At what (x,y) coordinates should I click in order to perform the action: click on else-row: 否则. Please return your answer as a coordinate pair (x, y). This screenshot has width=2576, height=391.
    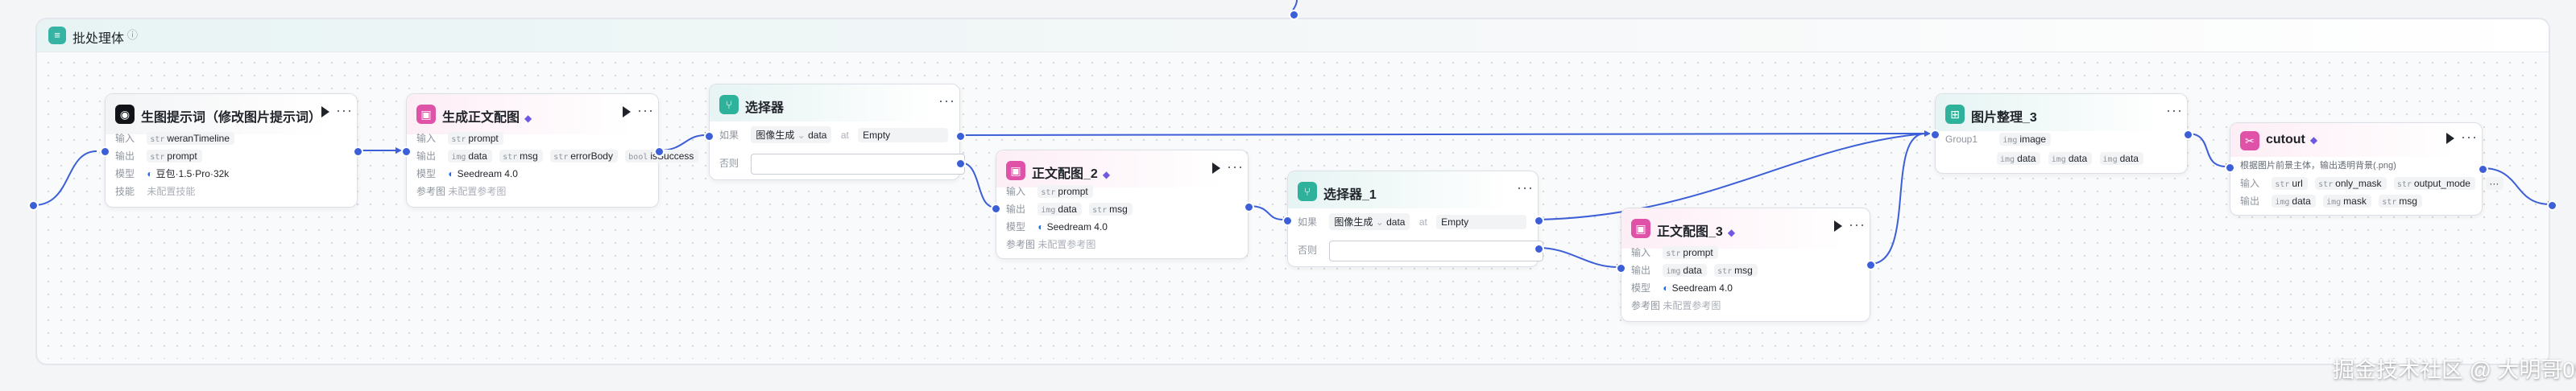
    Looking at the image, I should click on (842, 164).